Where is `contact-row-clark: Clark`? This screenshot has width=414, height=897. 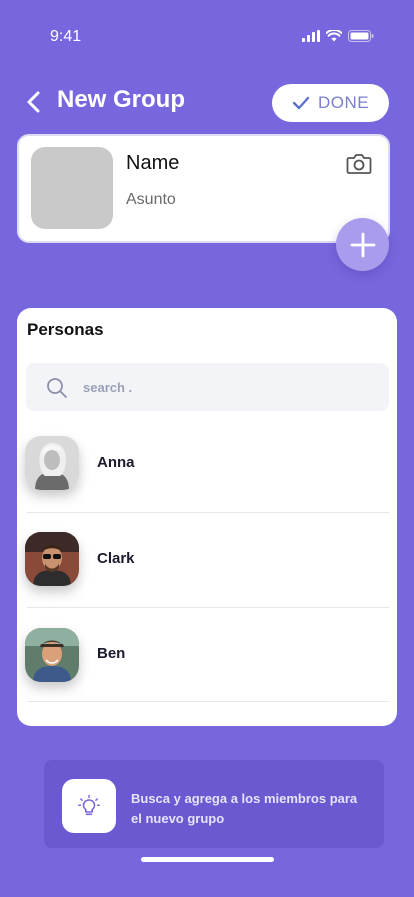 contact-row-clark: Clark is located at coordinates (207, 560).